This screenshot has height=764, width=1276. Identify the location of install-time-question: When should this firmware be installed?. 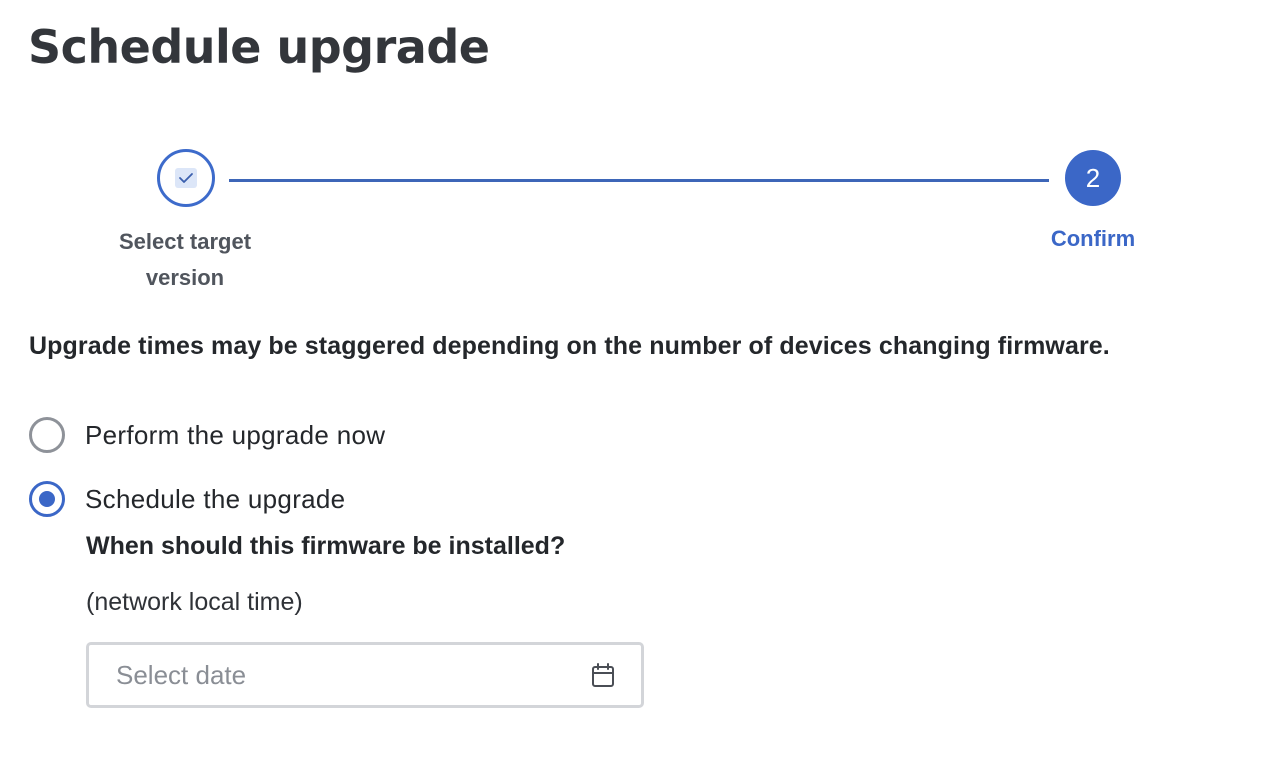
(326, 546).